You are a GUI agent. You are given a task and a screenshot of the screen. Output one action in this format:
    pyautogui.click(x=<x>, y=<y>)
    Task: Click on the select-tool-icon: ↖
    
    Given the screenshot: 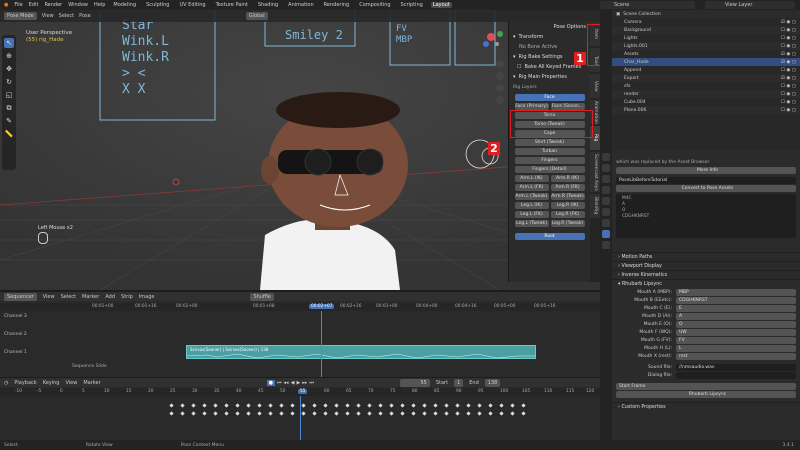 What is the action you would take?
    pyautogui.click(x=9, y=43)
    